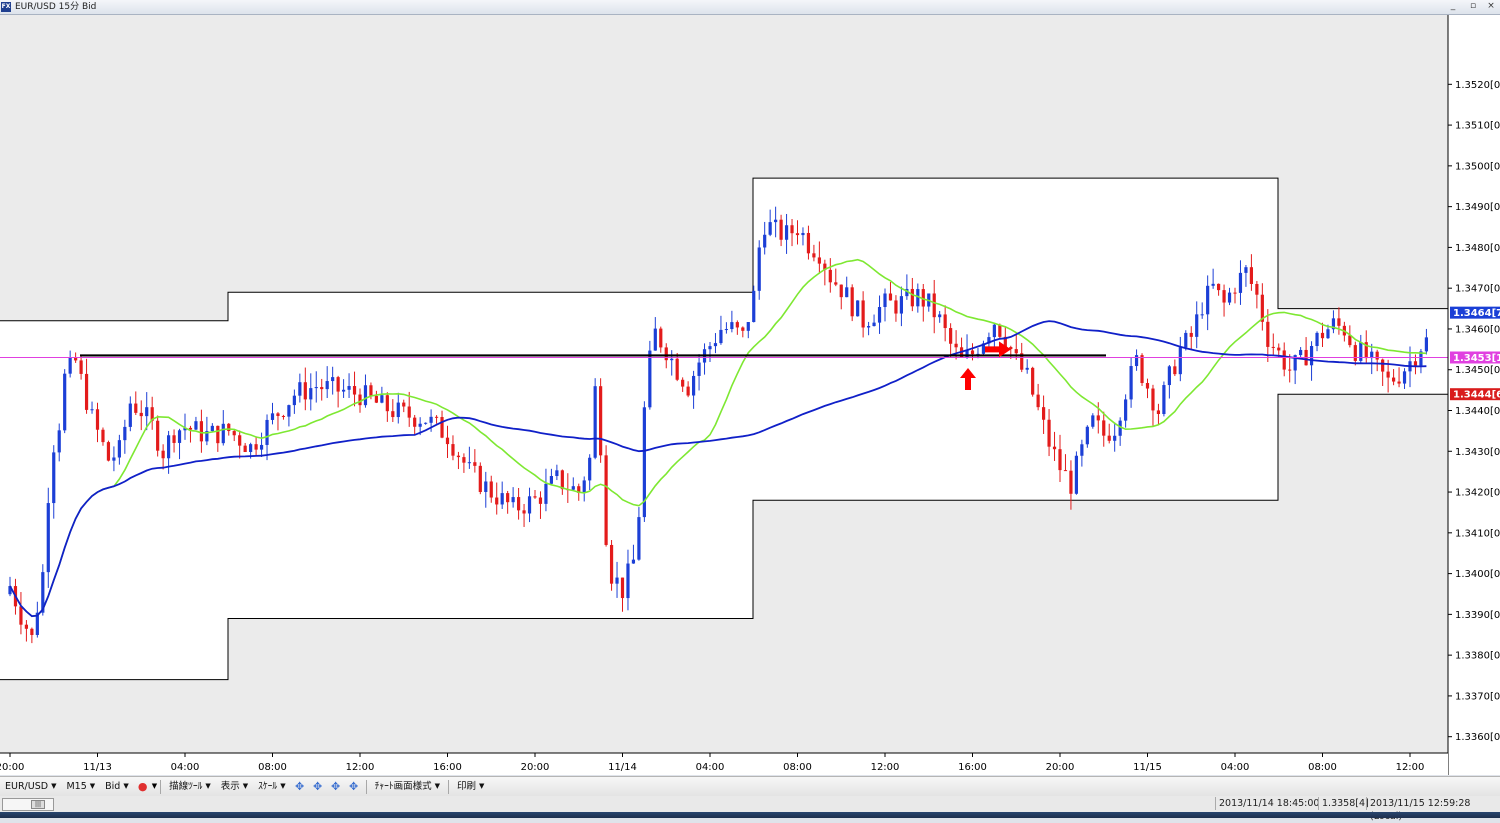 This screenshot has width=1500, height=823. I want to click on drawing-tools-menu: 描線ﾂｰﾙ ▼, so click(190, 786).